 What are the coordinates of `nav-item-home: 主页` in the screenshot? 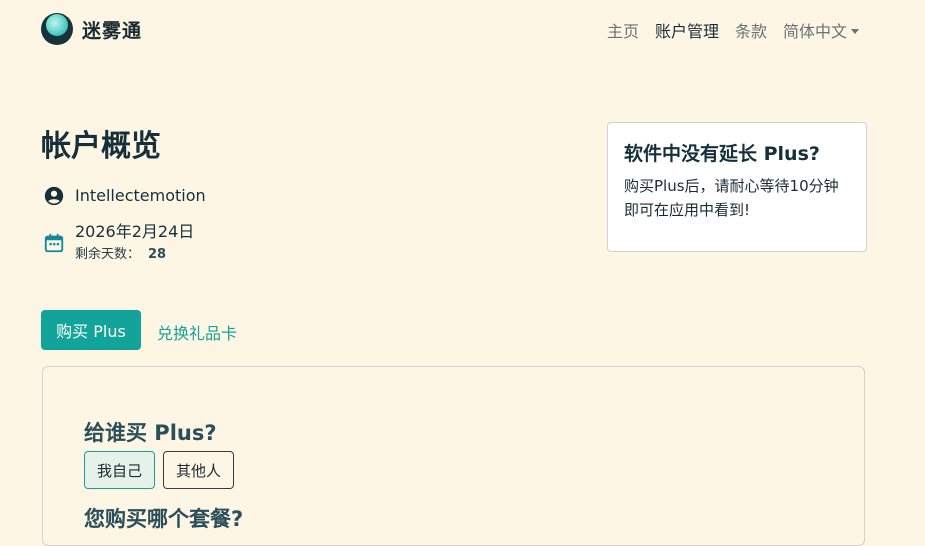 It's located at (623, 30).